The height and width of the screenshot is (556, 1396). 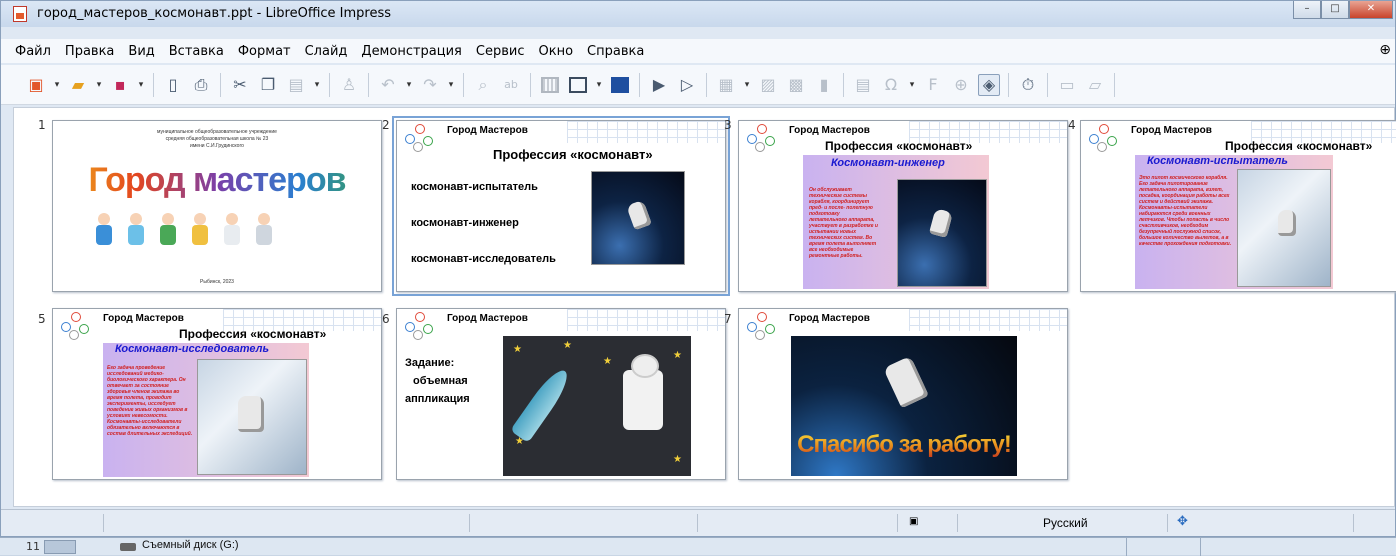 I want to click on status-bar: ▣ Русский ✥, so click(x=698, y=522).